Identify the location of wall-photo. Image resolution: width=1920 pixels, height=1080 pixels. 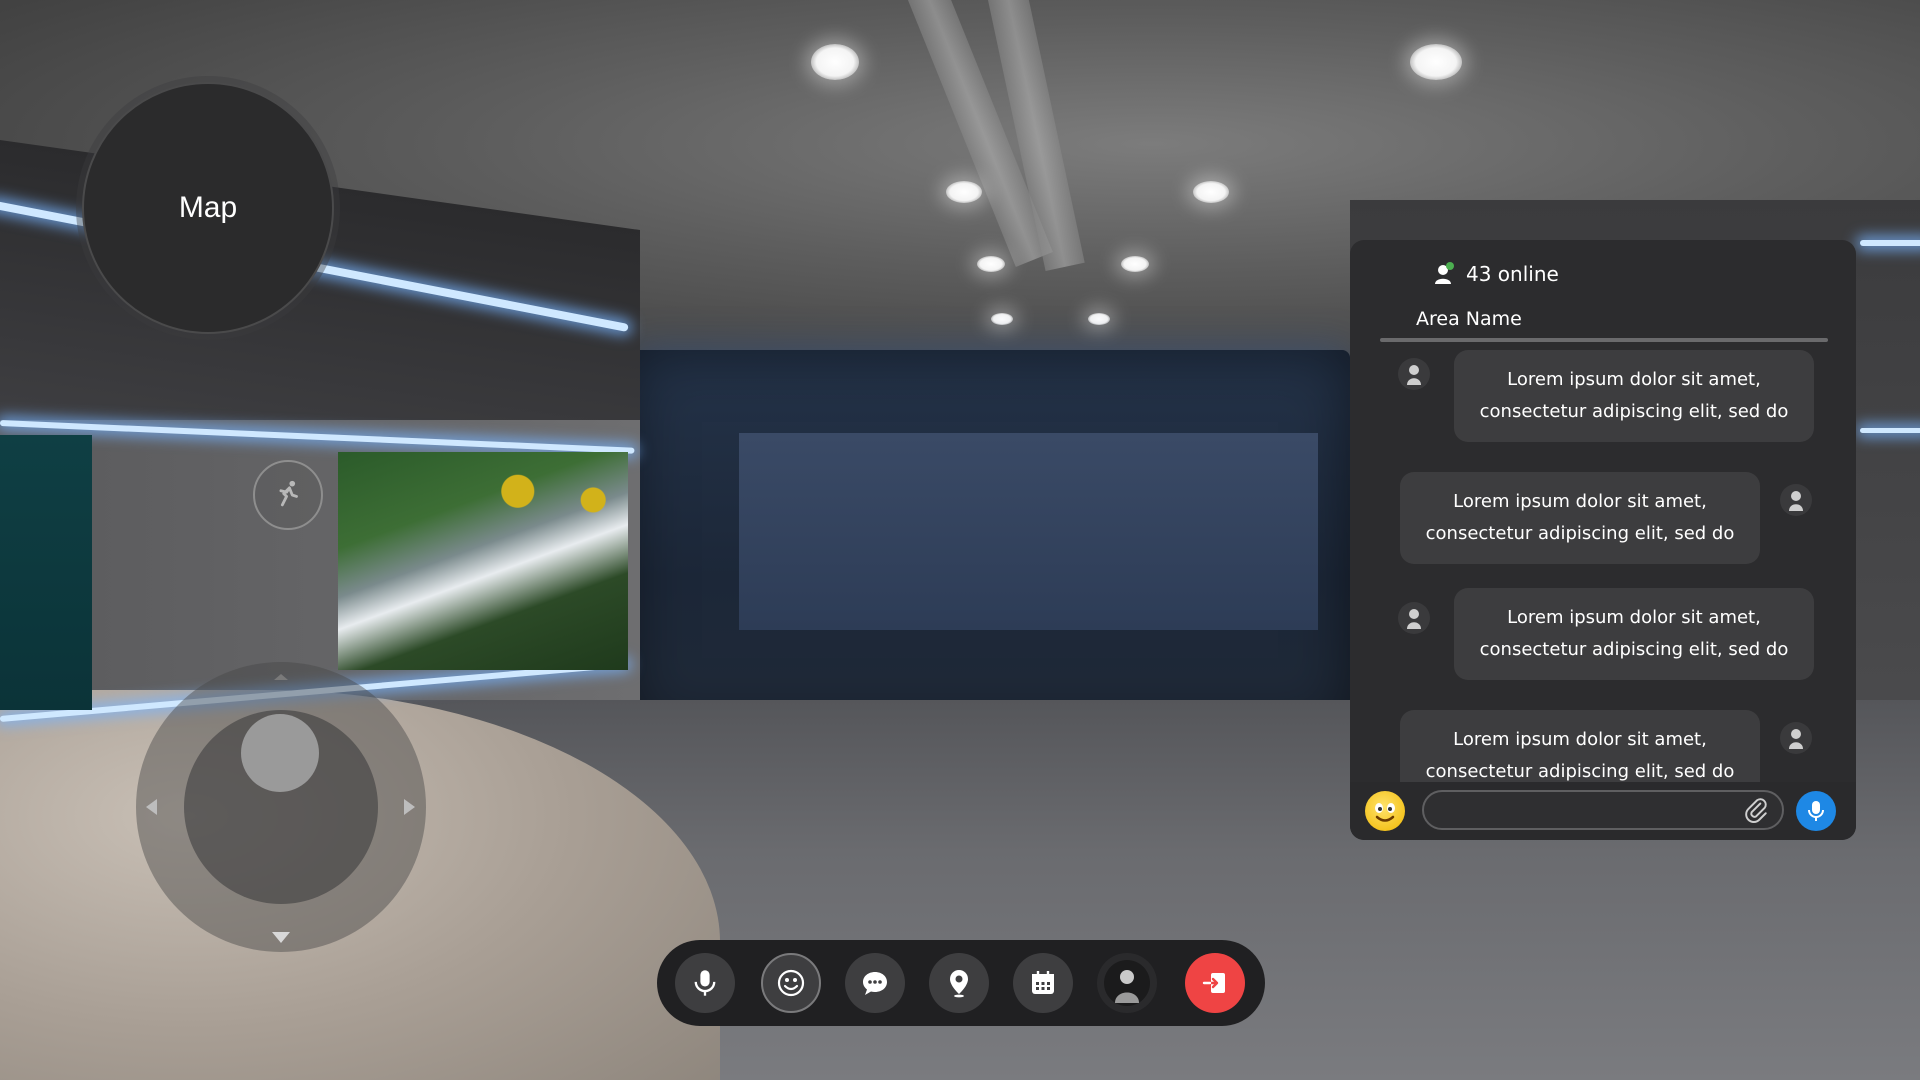
(483, 561).